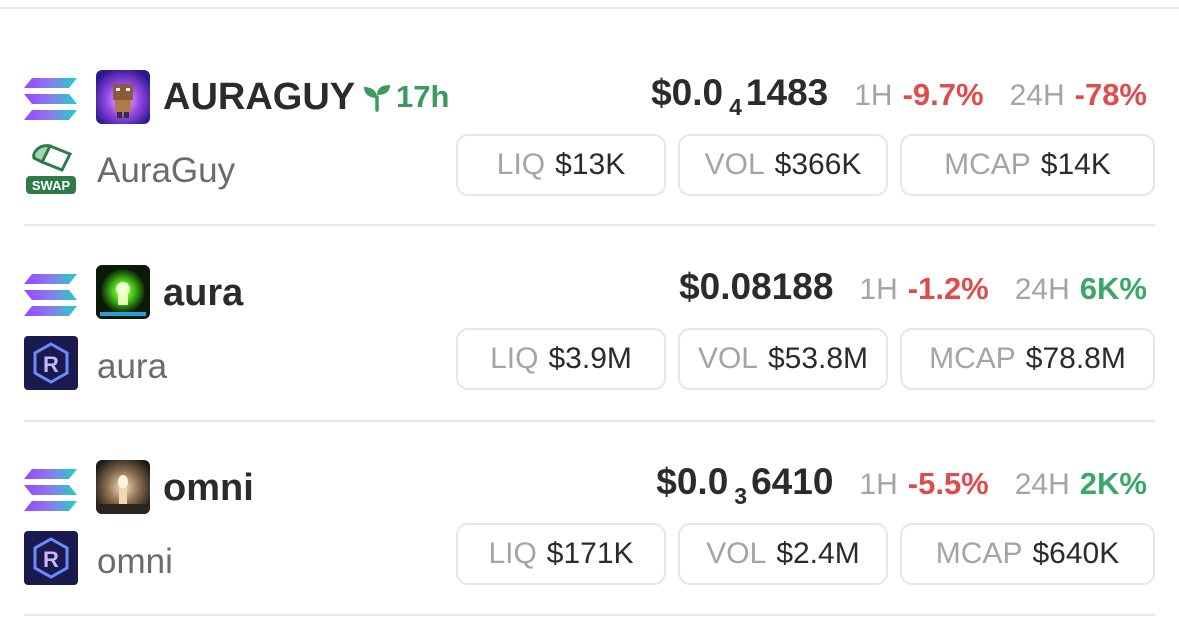 This screenshot has width=1179, height=639. I want to click on market-cap-pill: MCAP $78.8M, so click(1027, 359).